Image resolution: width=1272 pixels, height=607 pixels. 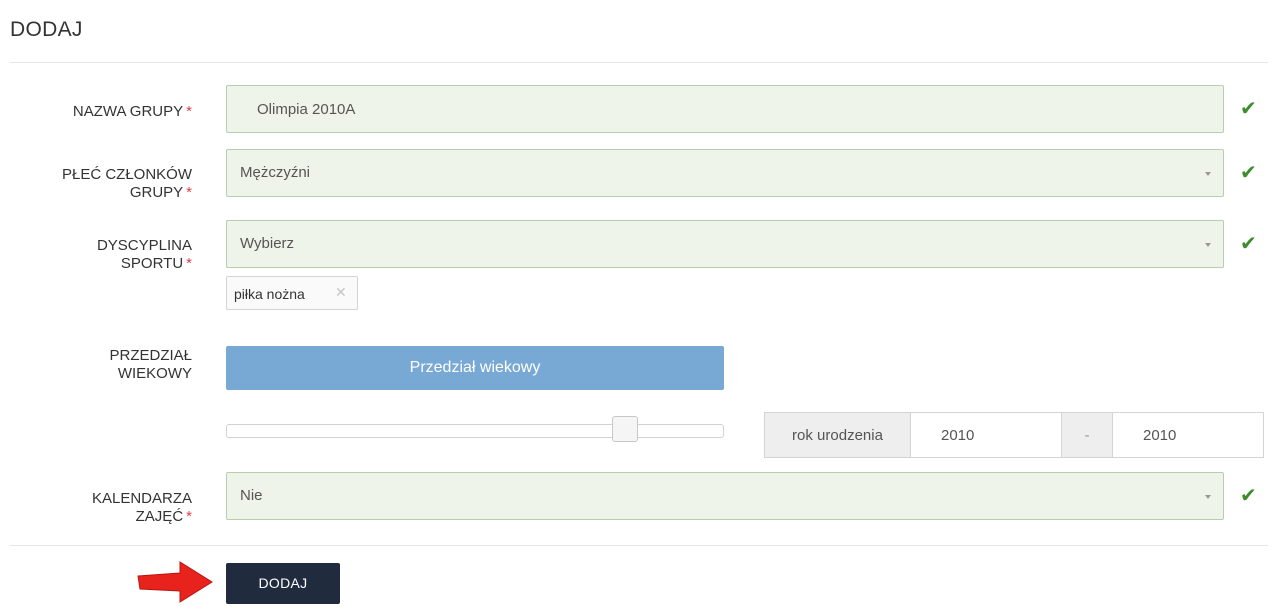 I want to click on red-arrow-icon, so click(x=175, y=582).